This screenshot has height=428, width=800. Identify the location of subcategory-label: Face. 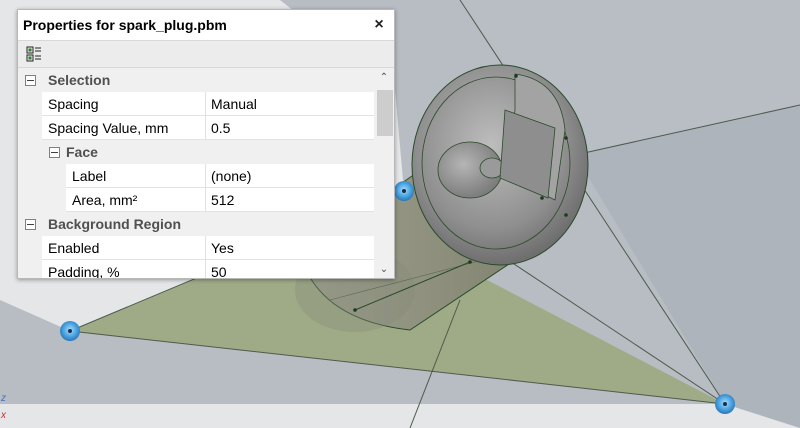
(82, 152).